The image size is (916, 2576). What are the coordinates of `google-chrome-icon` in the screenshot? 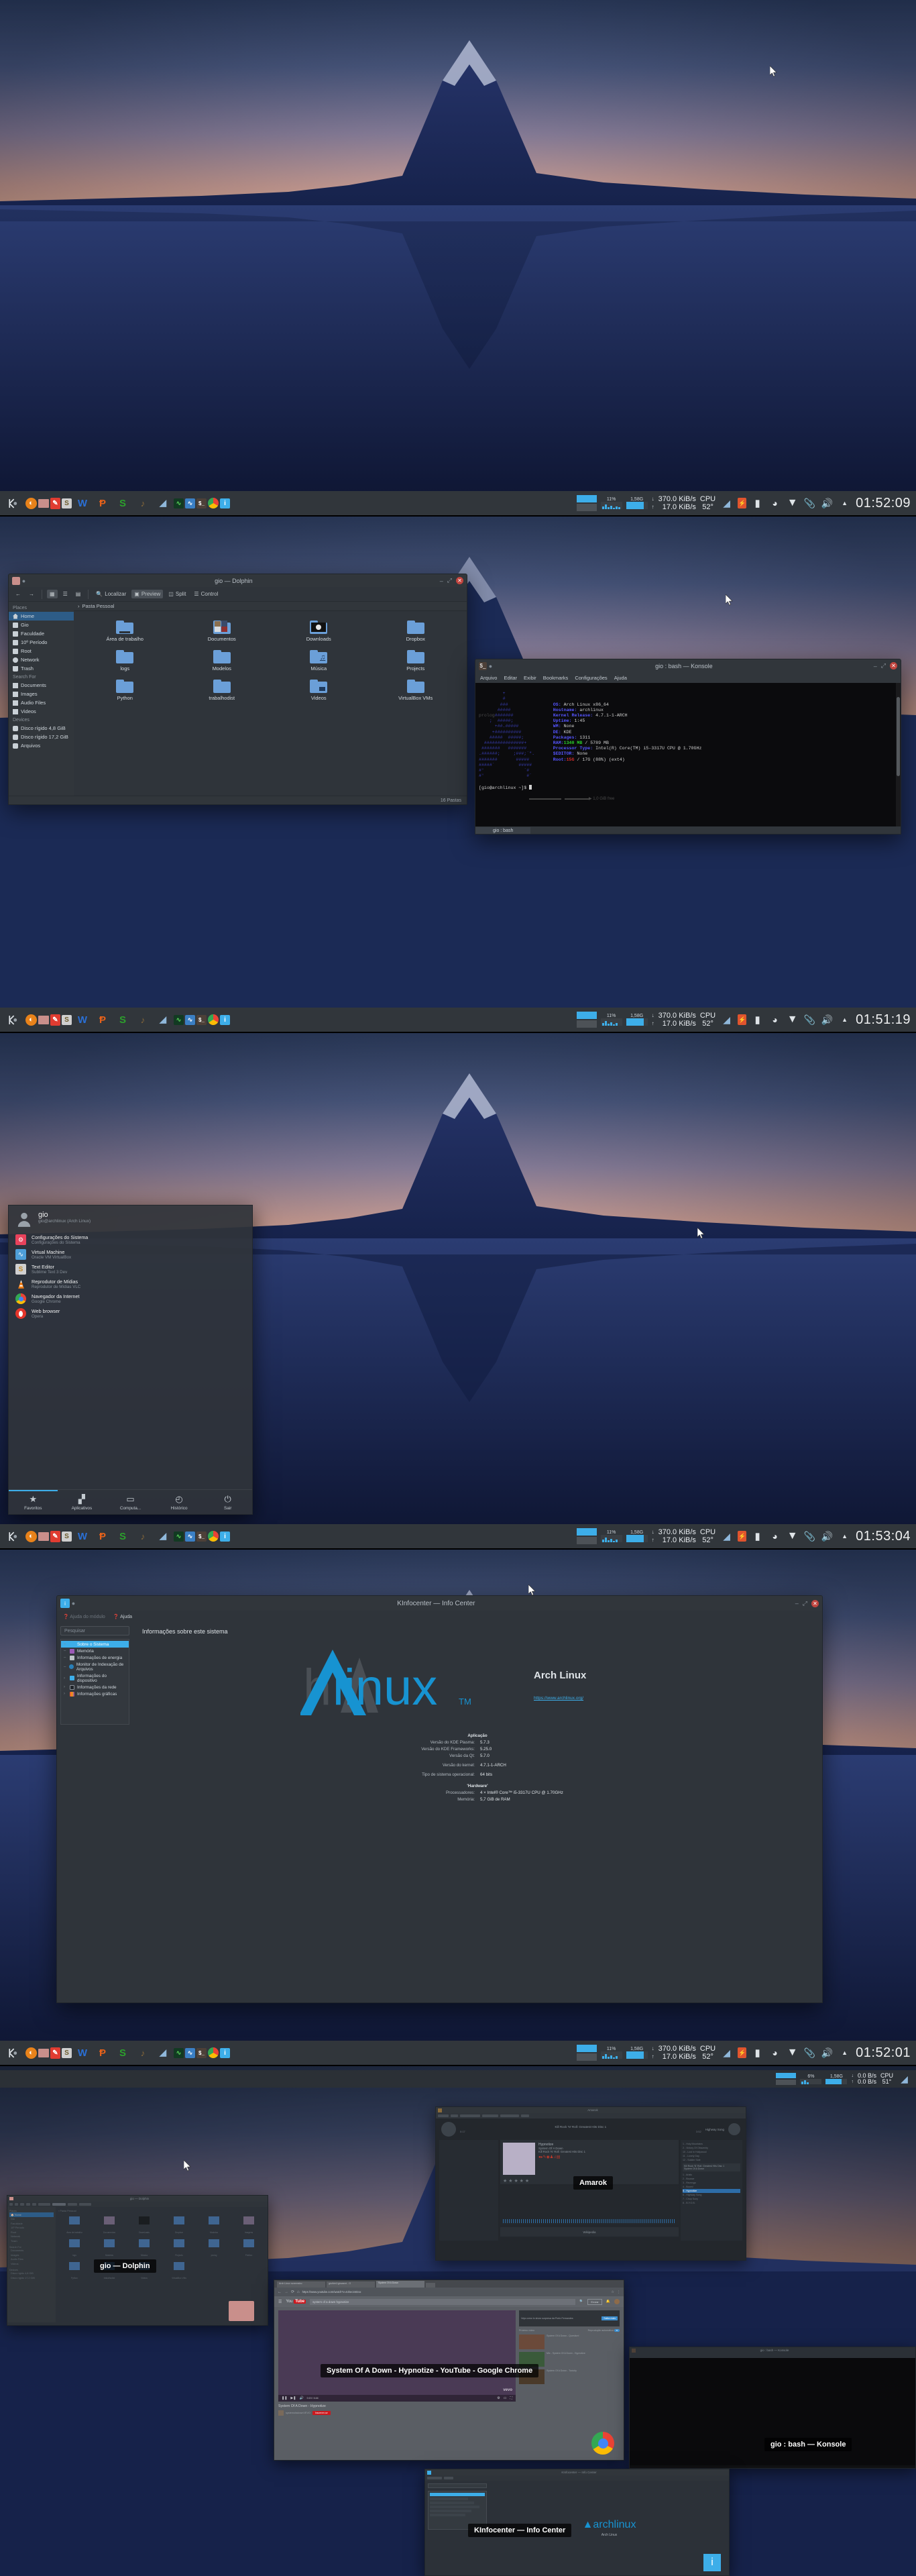 It's located at (213, 503).